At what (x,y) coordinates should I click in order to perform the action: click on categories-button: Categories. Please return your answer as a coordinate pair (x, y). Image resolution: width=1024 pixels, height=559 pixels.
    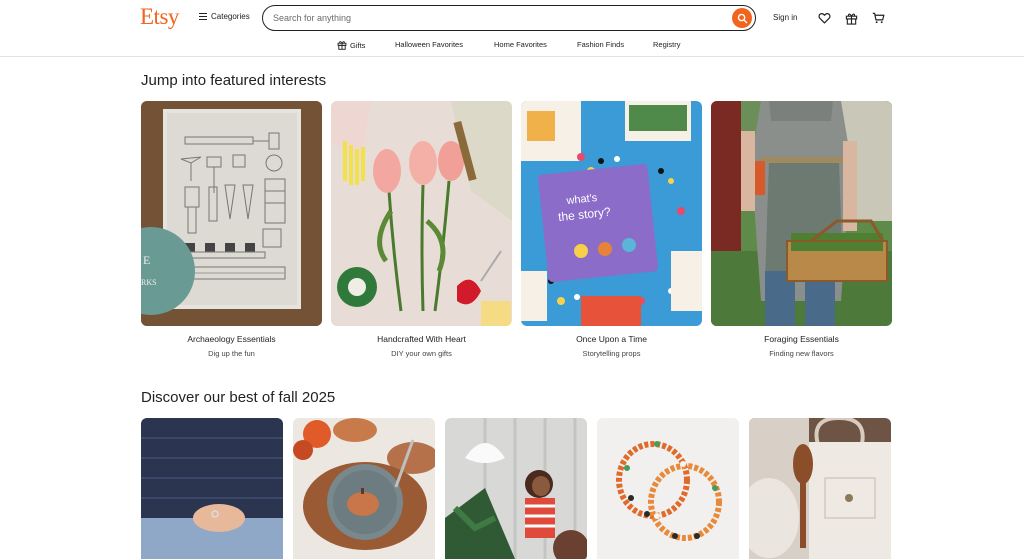
    Looking at the image, I should click on (224, 16).